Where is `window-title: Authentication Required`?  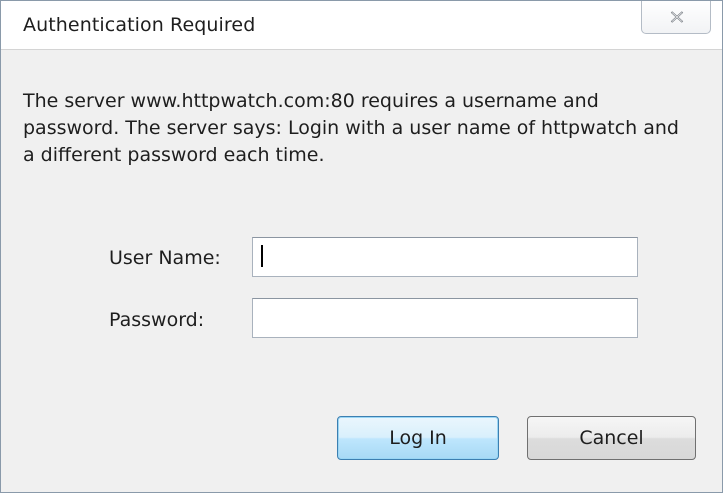
window-title: Authentication Required is located at coordinates (139, 25).